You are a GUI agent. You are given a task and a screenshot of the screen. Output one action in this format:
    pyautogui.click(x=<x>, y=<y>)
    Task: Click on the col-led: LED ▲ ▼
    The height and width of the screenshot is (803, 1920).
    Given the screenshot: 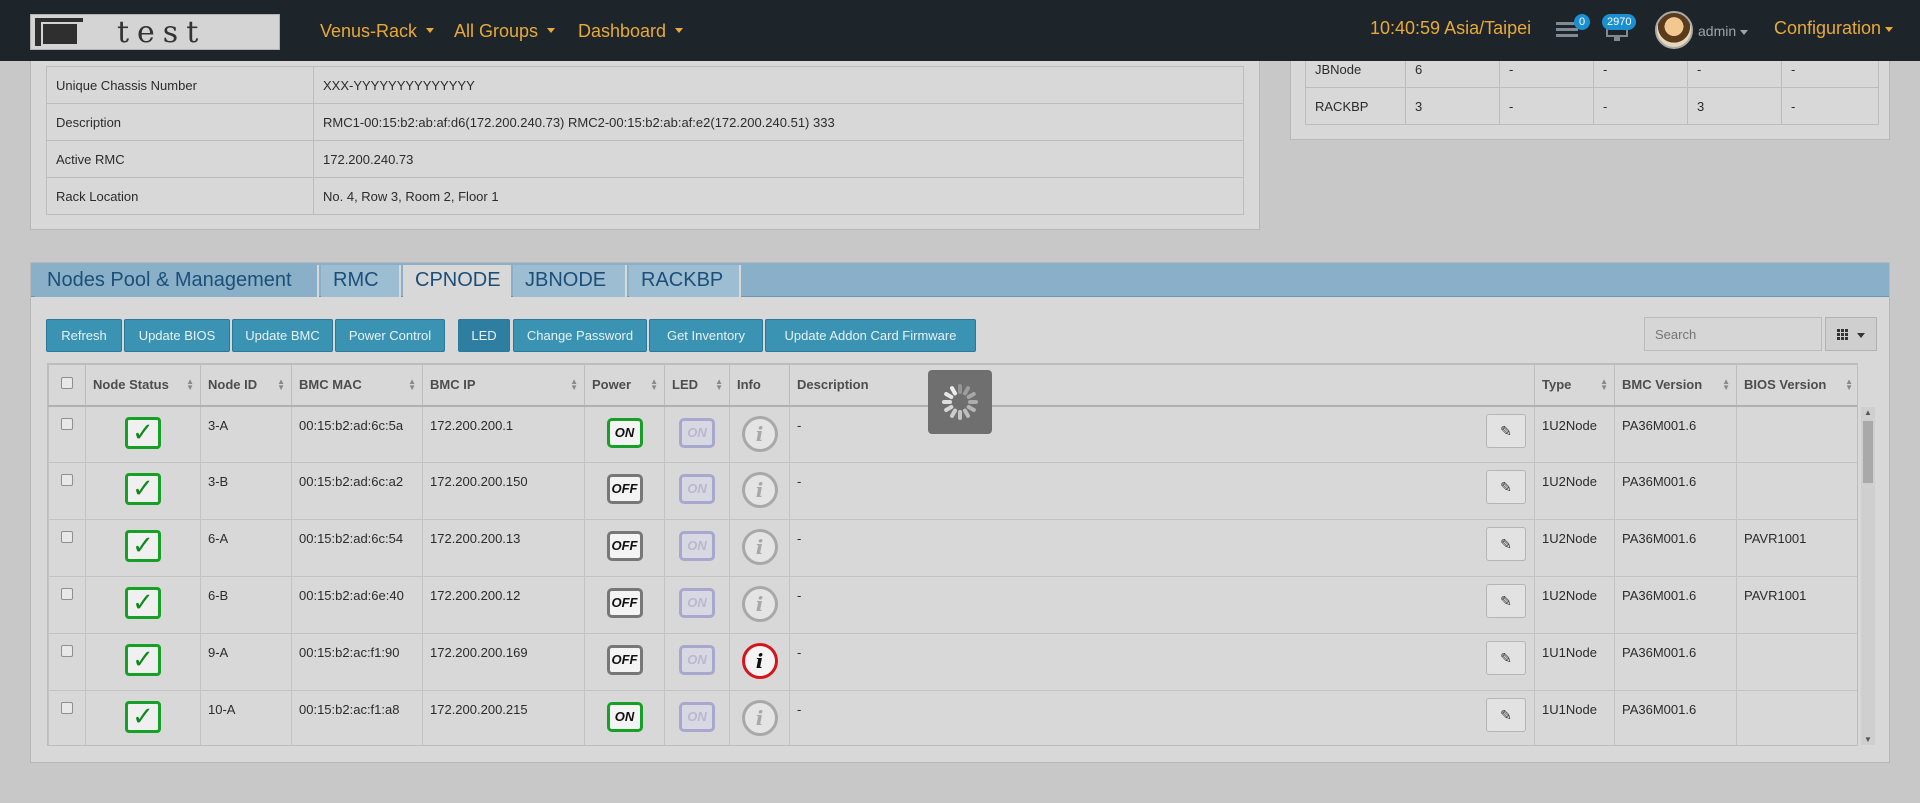 What is the action you would take?
    pyautogui.click(x=697, y=385)
    